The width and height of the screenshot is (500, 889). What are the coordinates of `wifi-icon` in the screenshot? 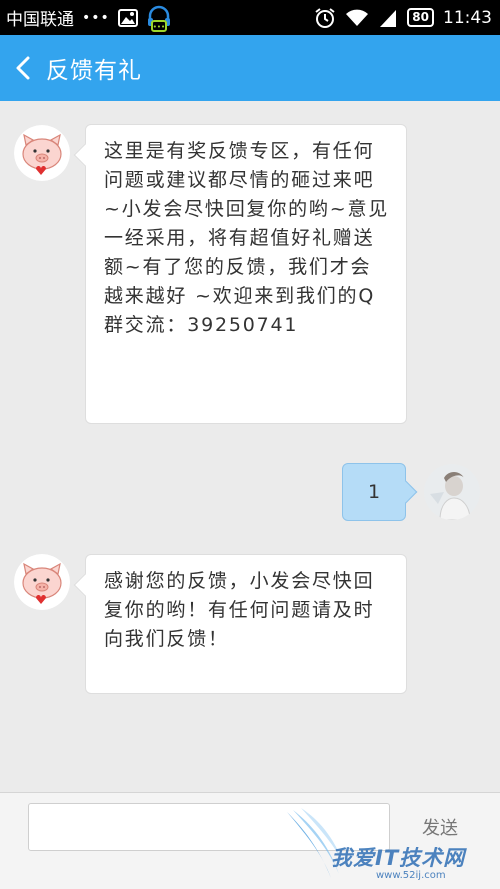 It's located at (357, 18).